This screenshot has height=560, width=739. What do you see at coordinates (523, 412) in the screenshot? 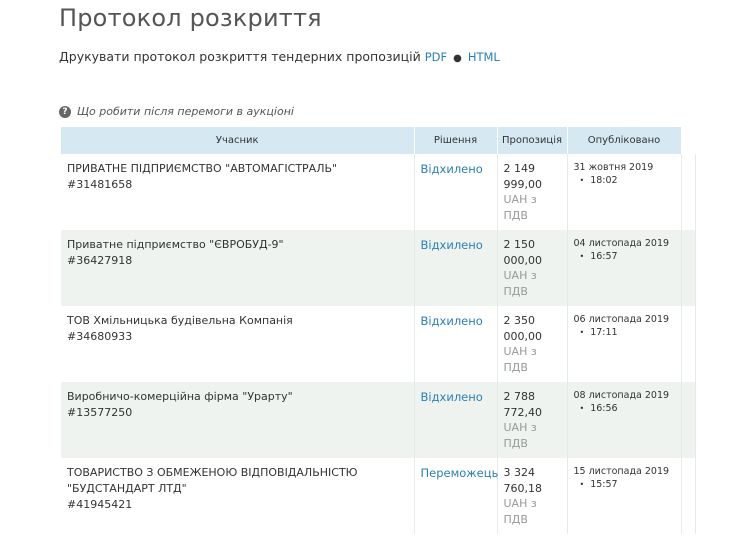
I see `bid-amount-line-2: 772,40` at bounding box center [523, 412].